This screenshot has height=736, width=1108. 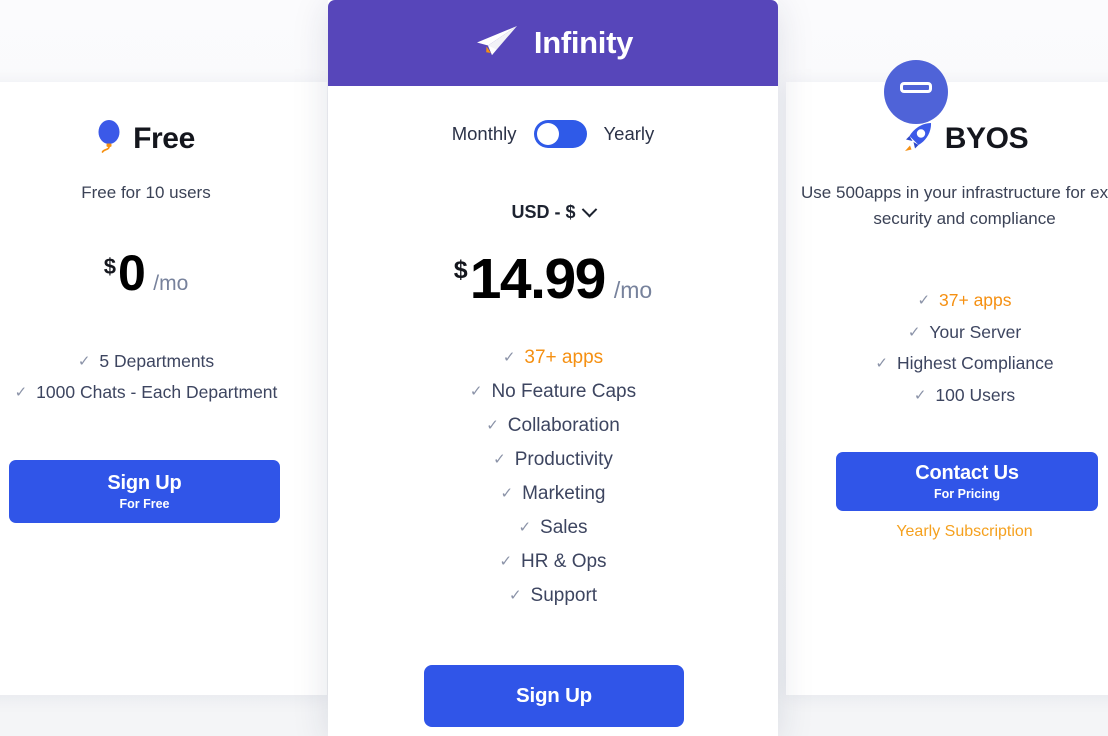 I want to click on feature-item: ✓ 100 Users, so click(x=950, y=396).